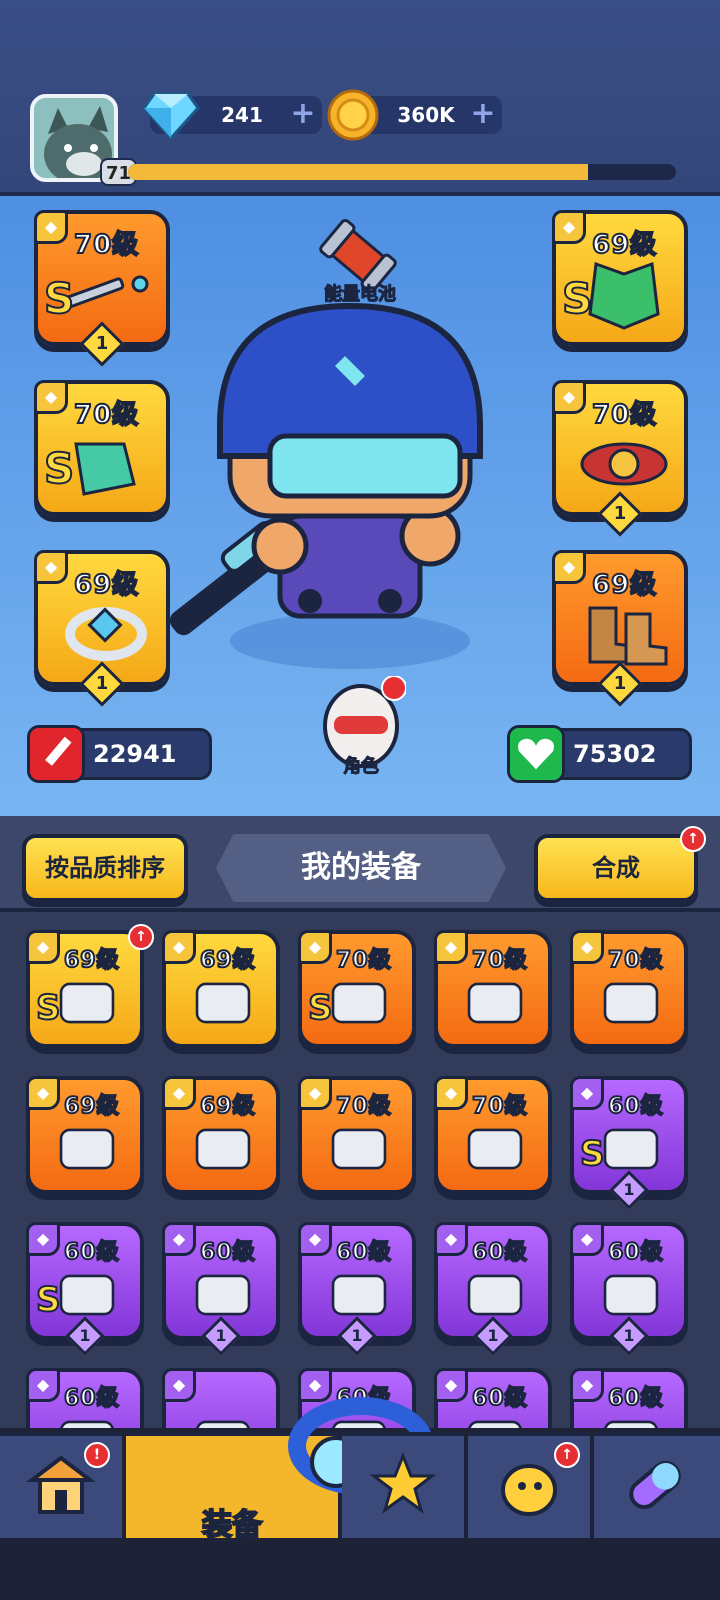  I want to click on nav-tab-equipment: 装备, so click(280, 1470).